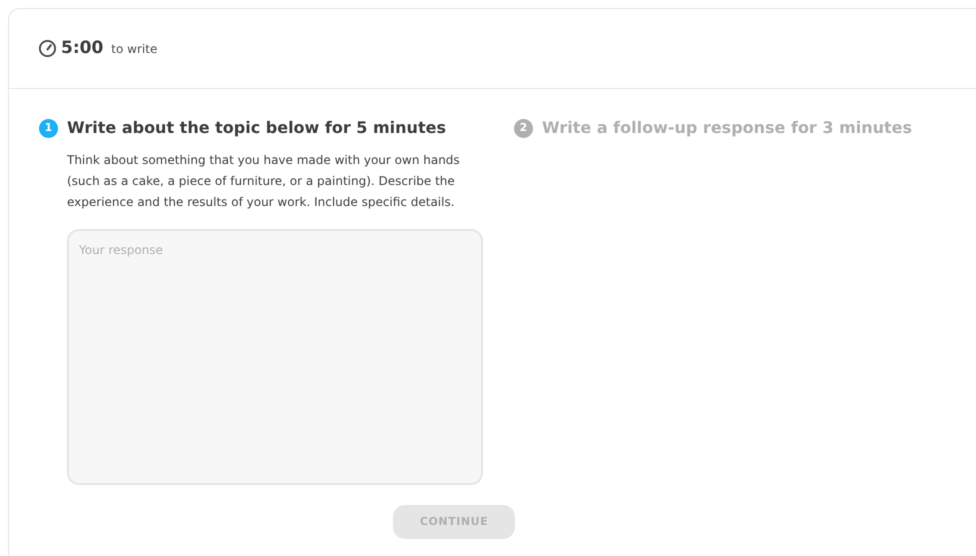  I want to click on step-number-badge: 1, so click(48, 128).